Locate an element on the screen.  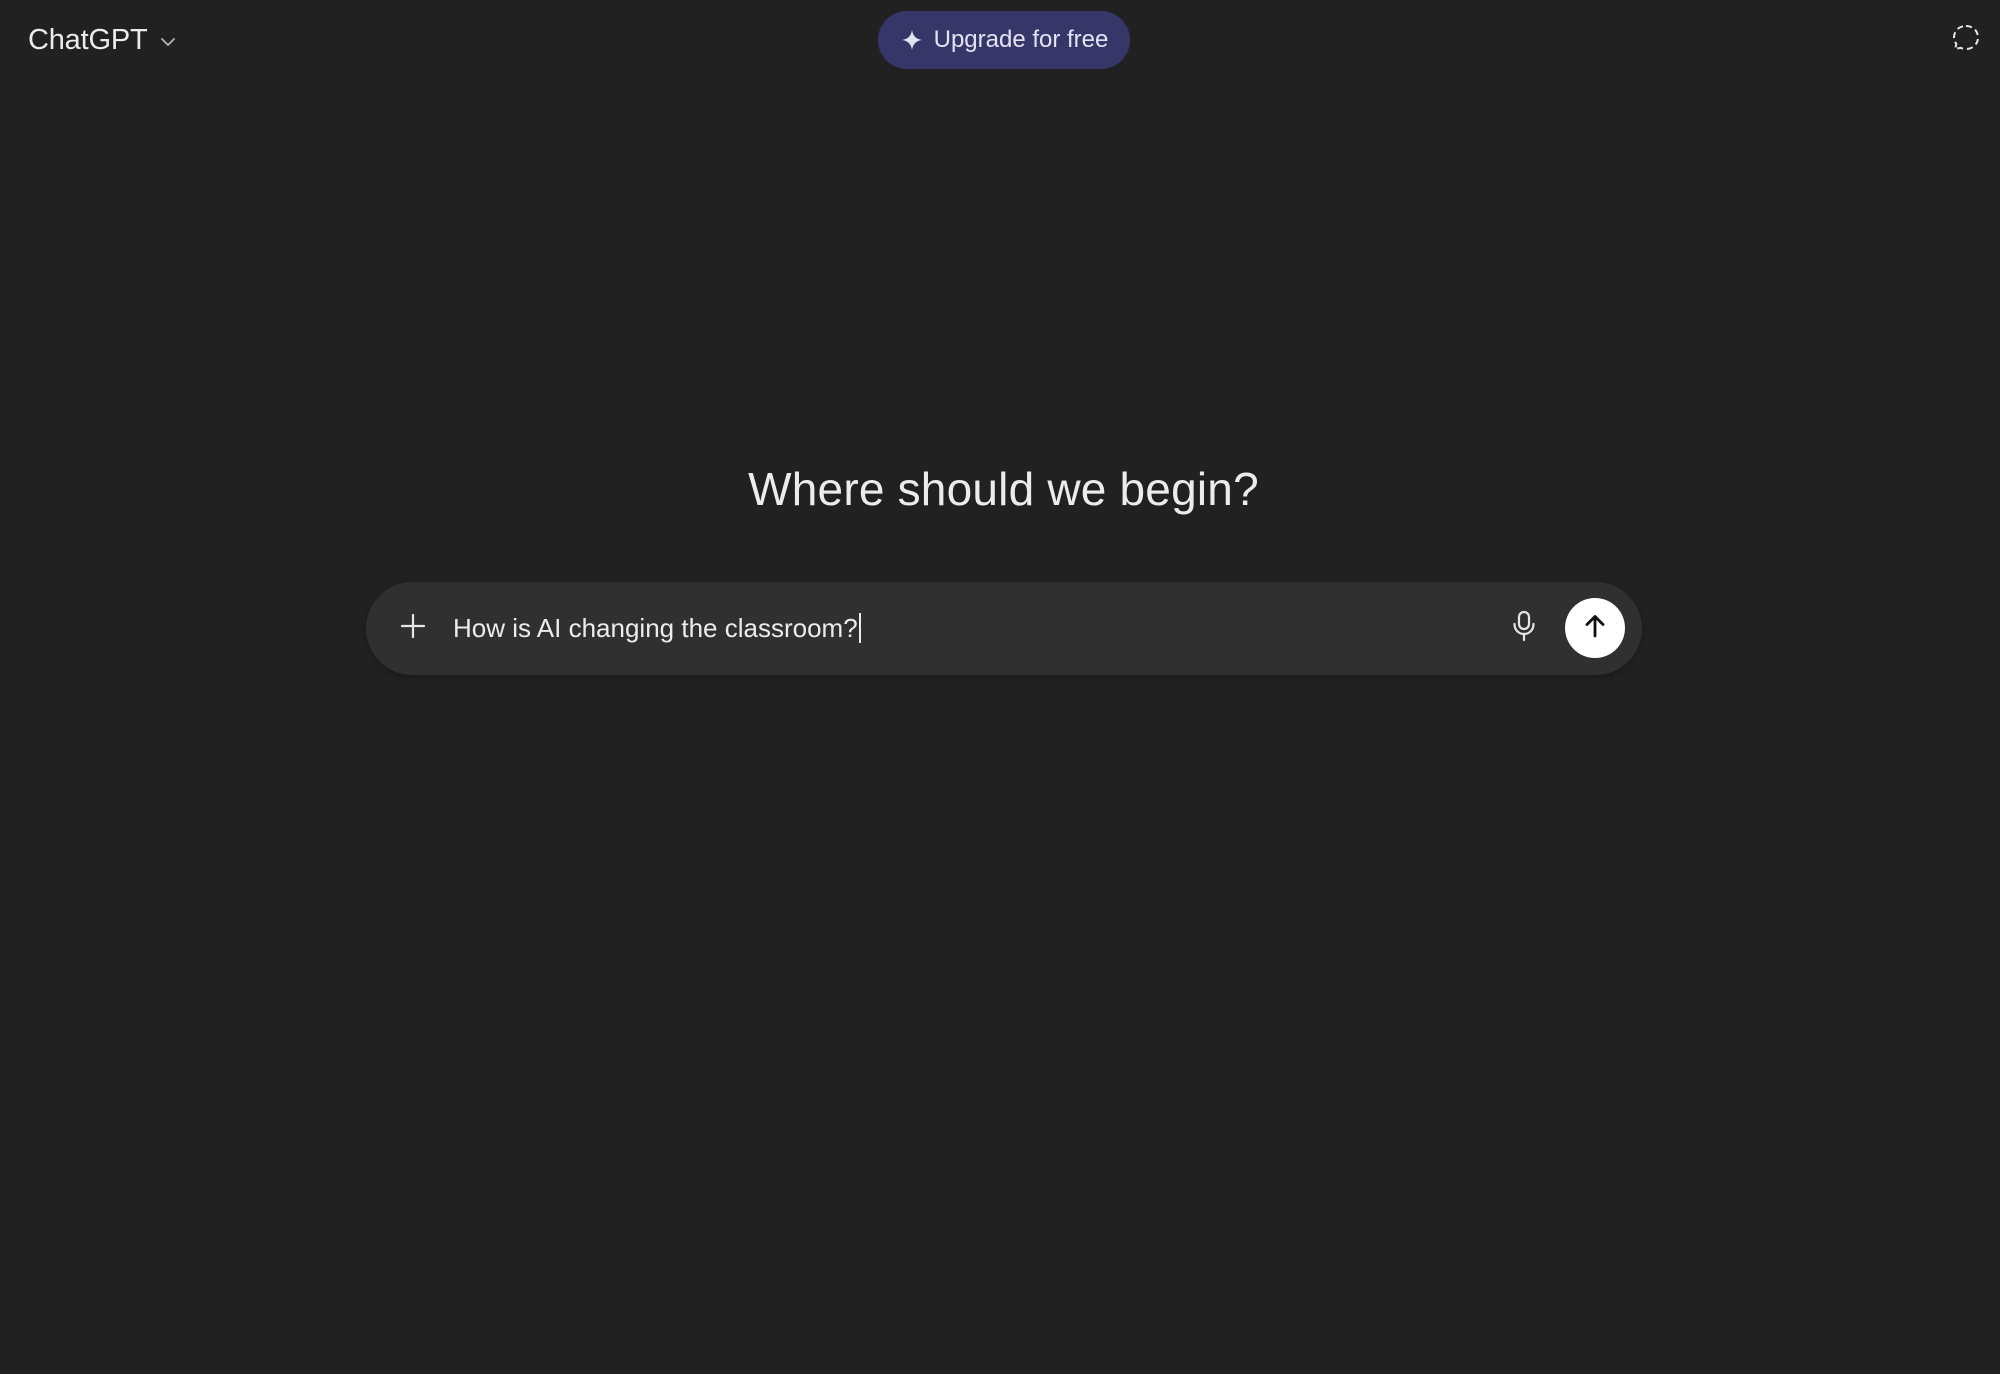
send-button is located at coordinates (1595, 628).